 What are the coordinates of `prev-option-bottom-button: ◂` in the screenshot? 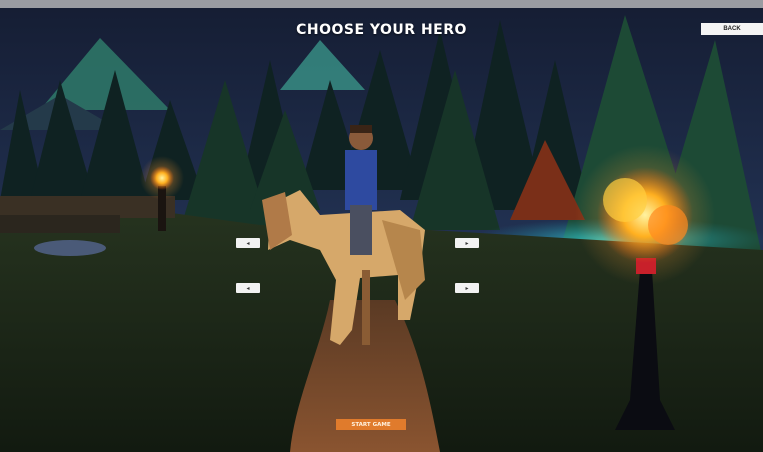 It's located at (248, 288).